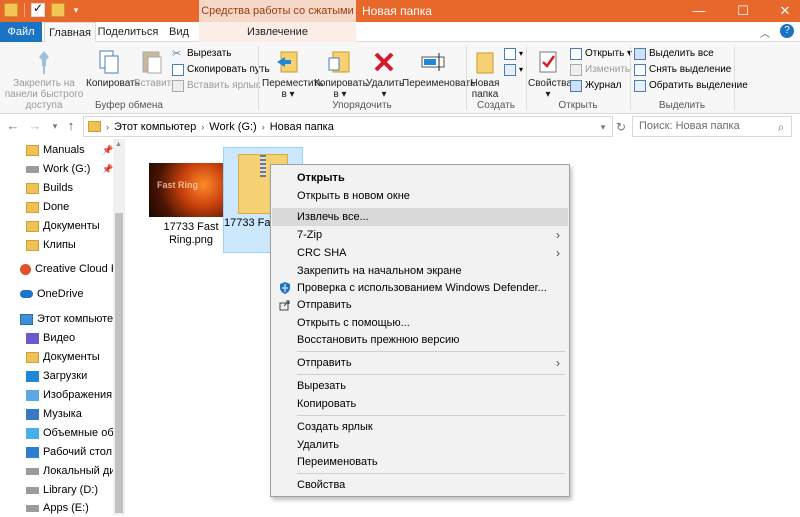 The image size is (800, 517). Describe the element at coordinates (420, 445) in the screenshot. I see `menu-item-delete: Удалить` at that location.